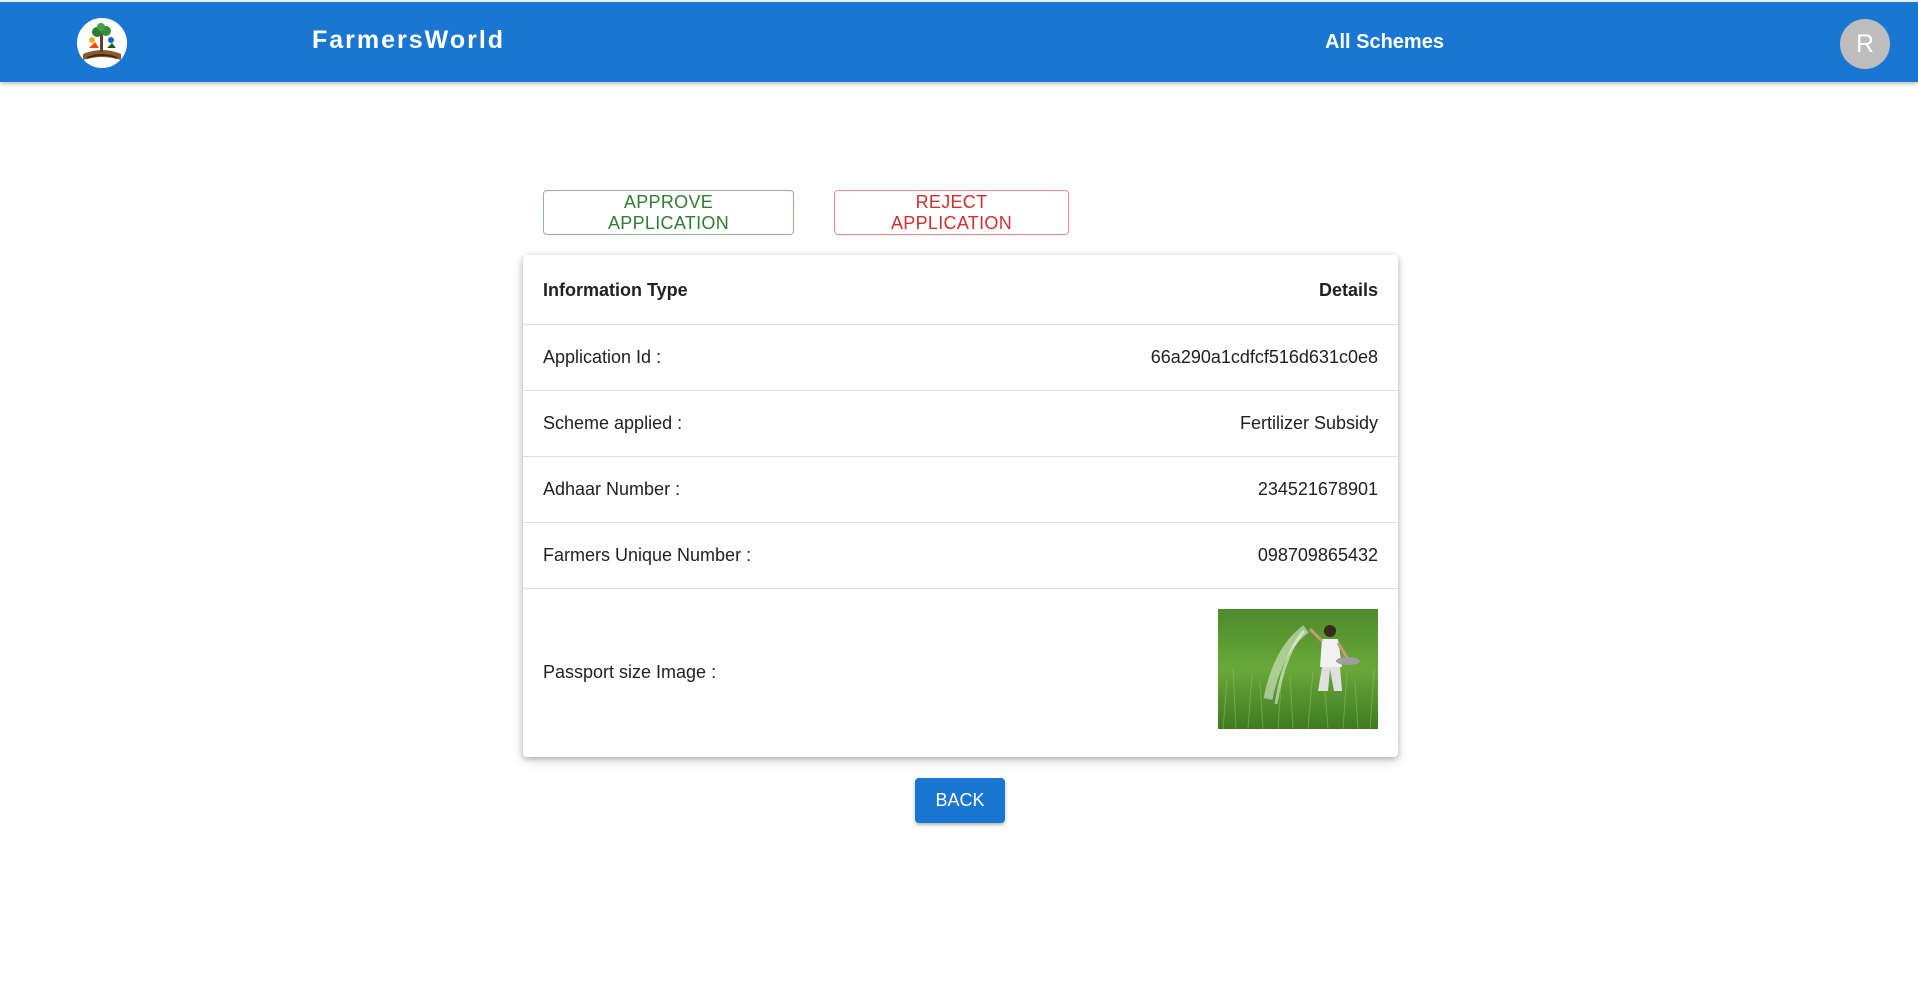  I want to click on passport-photo, so click(1298, 669).